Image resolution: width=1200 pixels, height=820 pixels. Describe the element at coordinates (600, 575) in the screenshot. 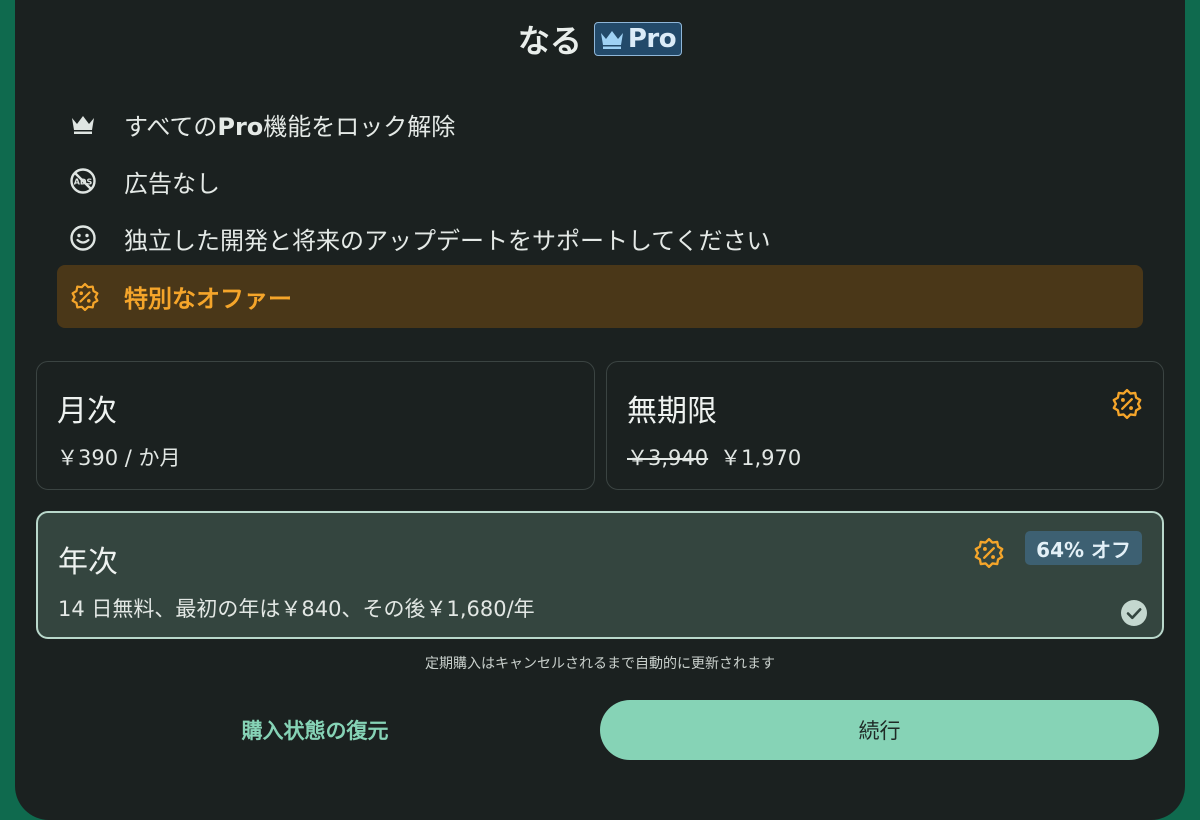

I see `plan-yearly: 年次 64% オフ 14 日無料、最初の年は￥840、その後￥1,680/年` at that location.